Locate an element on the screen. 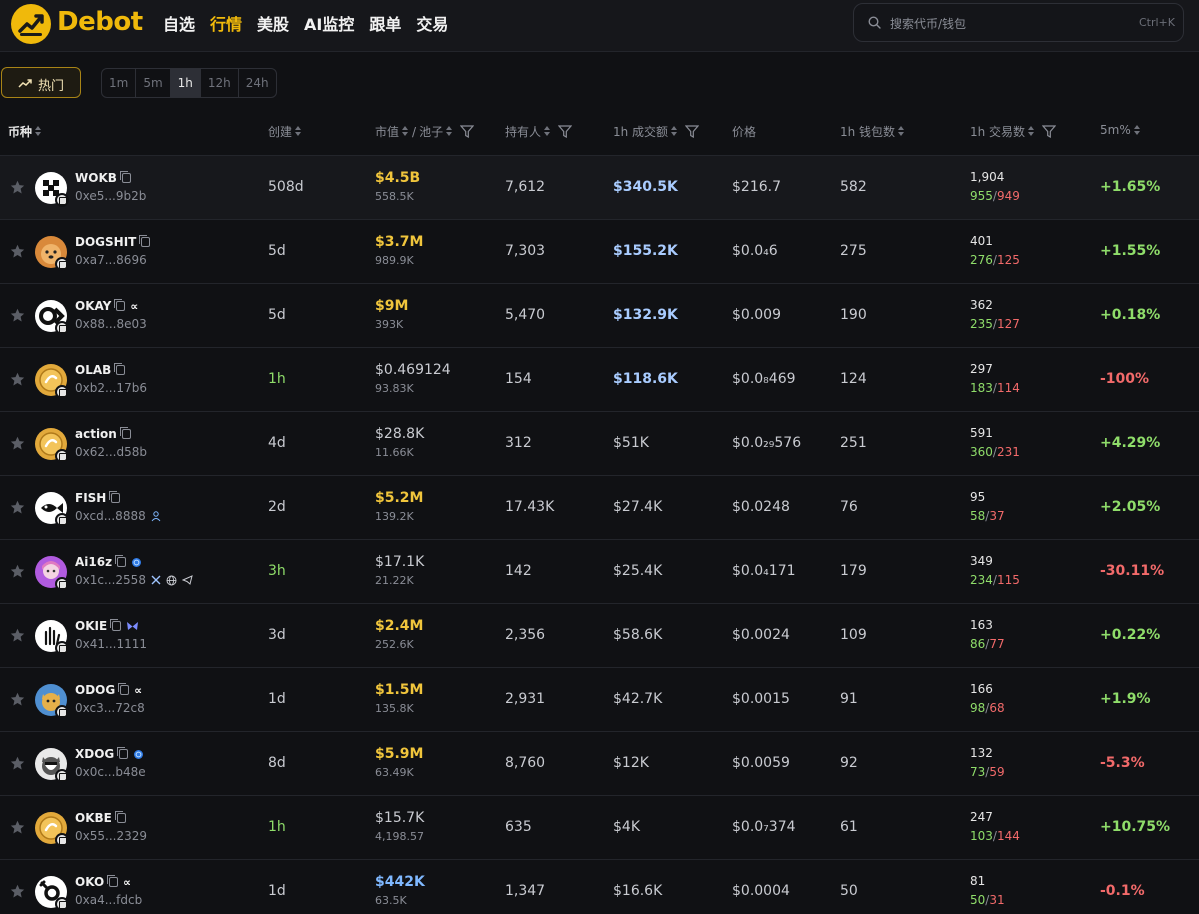 This screenshot has height=914, width=1199. token-symbol: OKIE is located at coordinates (91, 626).